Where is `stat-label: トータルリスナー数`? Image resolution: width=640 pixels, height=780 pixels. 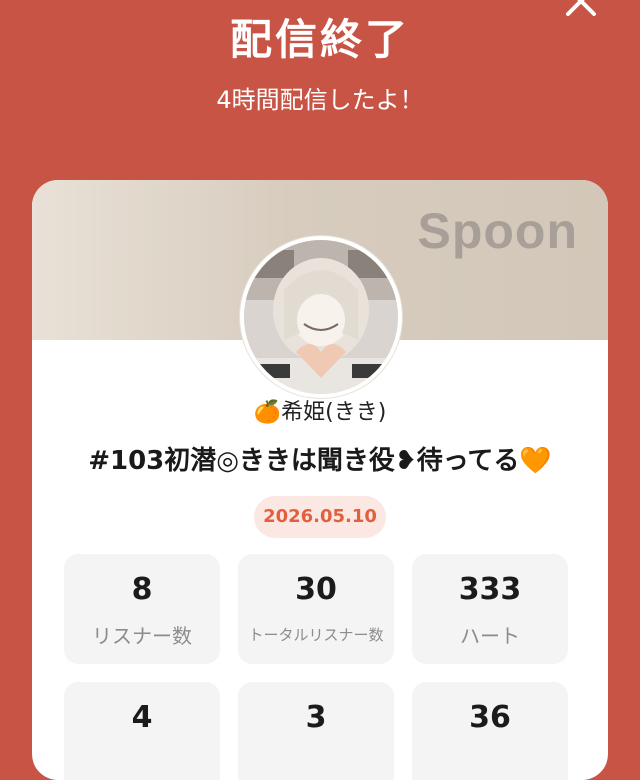
stat-label: トータルリスナー数 is located at coordinates (316, 635).